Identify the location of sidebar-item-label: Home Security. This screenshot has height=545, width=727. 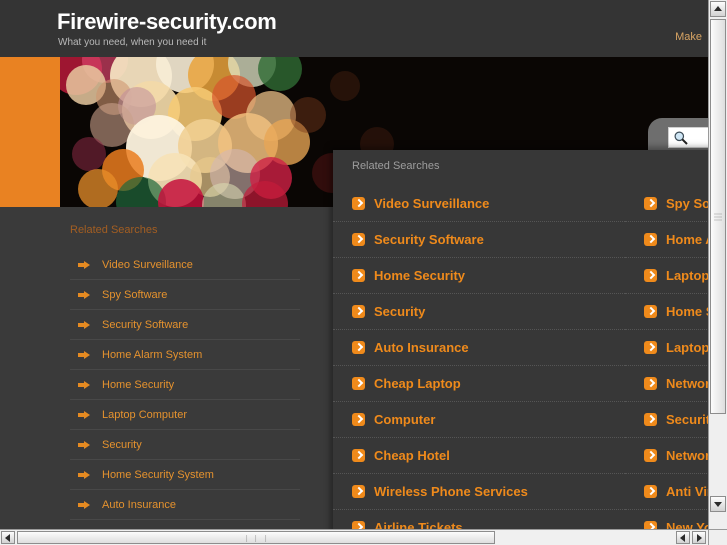
(138, 384).